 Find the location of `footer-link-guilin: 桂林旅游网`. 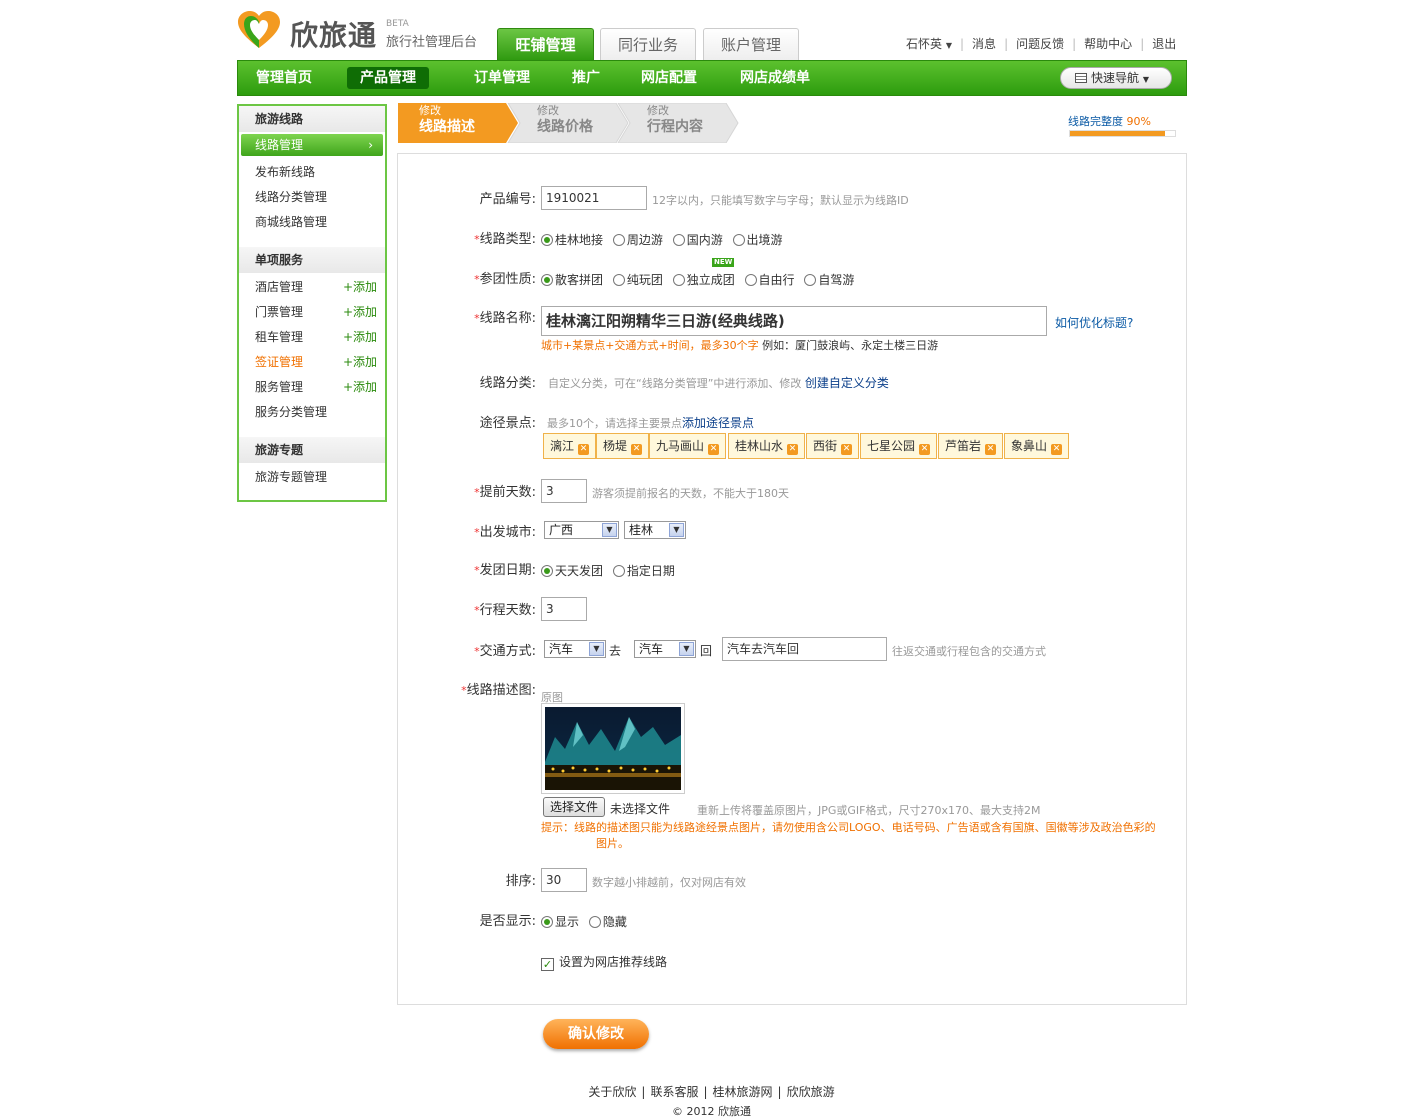

footer-link-guilin: 桂林旅游网 is located at coordinates (743, 1092).